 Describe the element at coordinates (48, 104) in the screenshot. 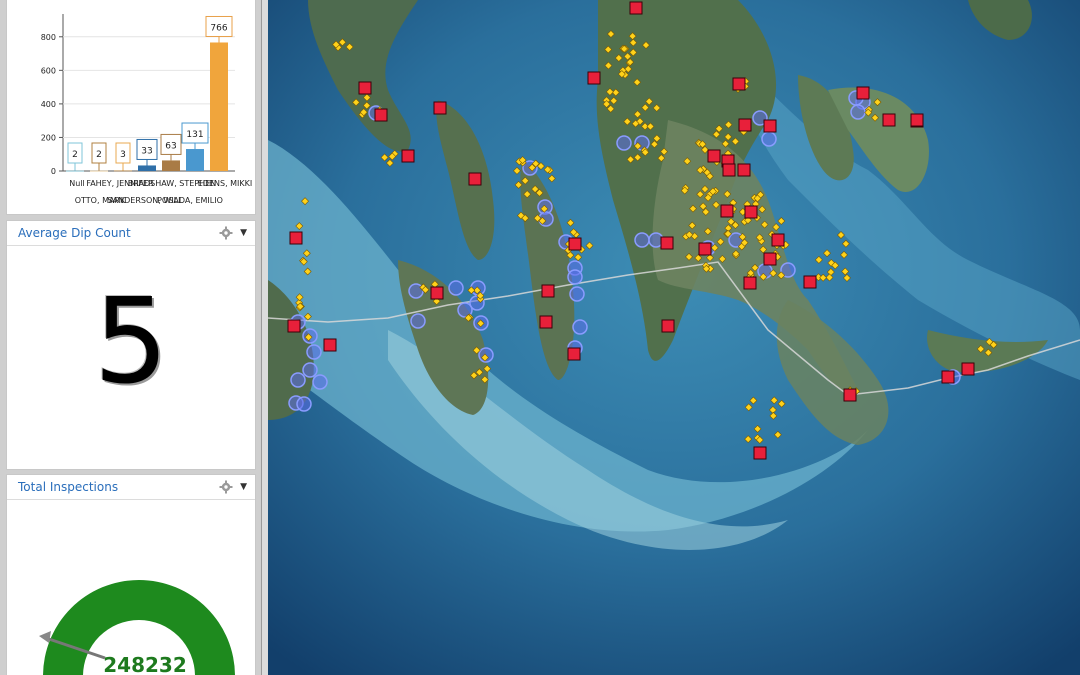

I see `y-tick-label: 400` at that location.